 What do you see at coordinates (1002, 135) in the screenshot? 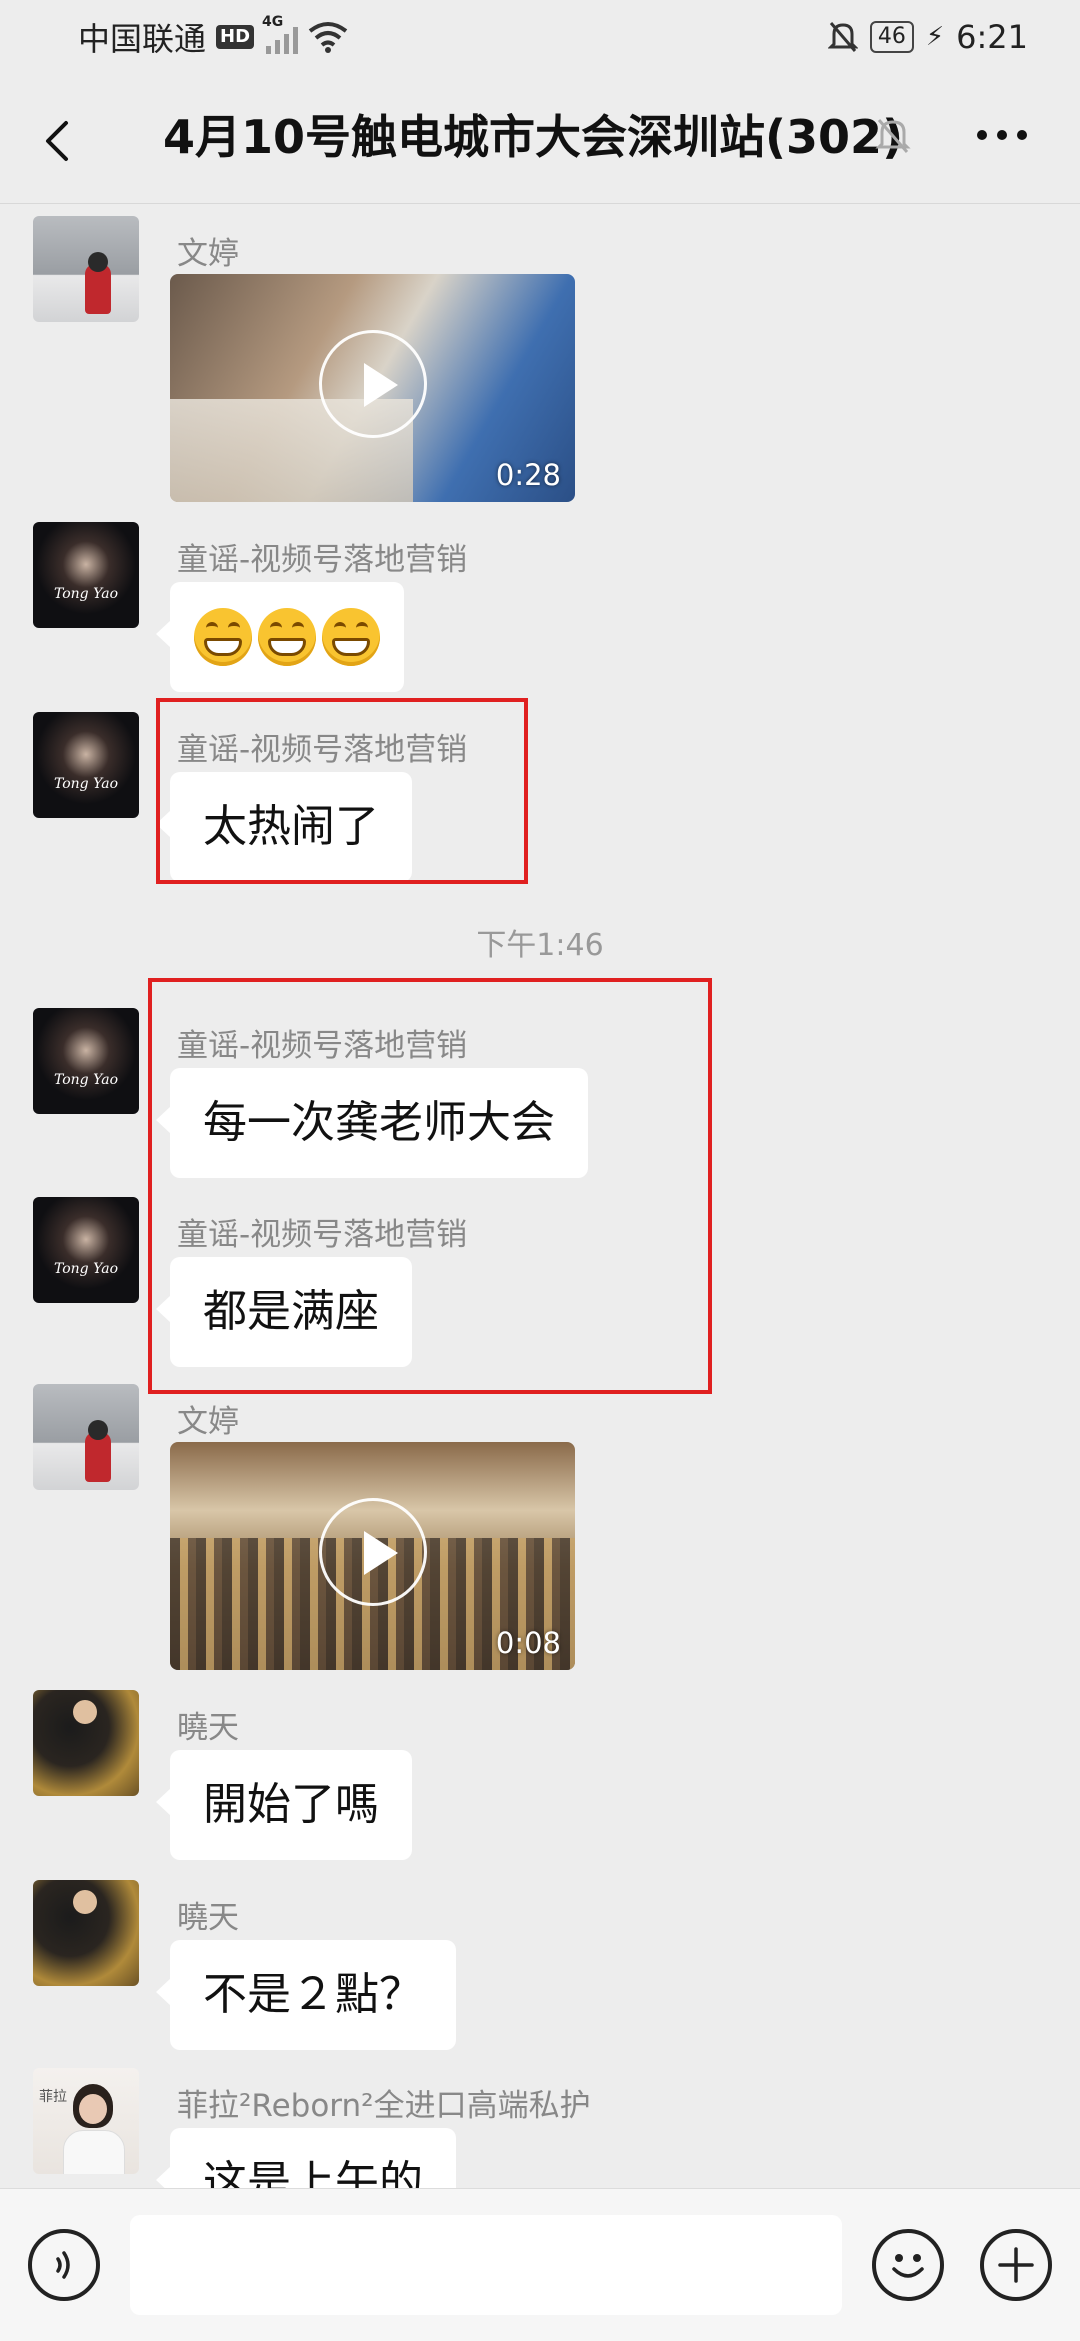
I see `more-dots-icon` at bounding box center [1002, 135].